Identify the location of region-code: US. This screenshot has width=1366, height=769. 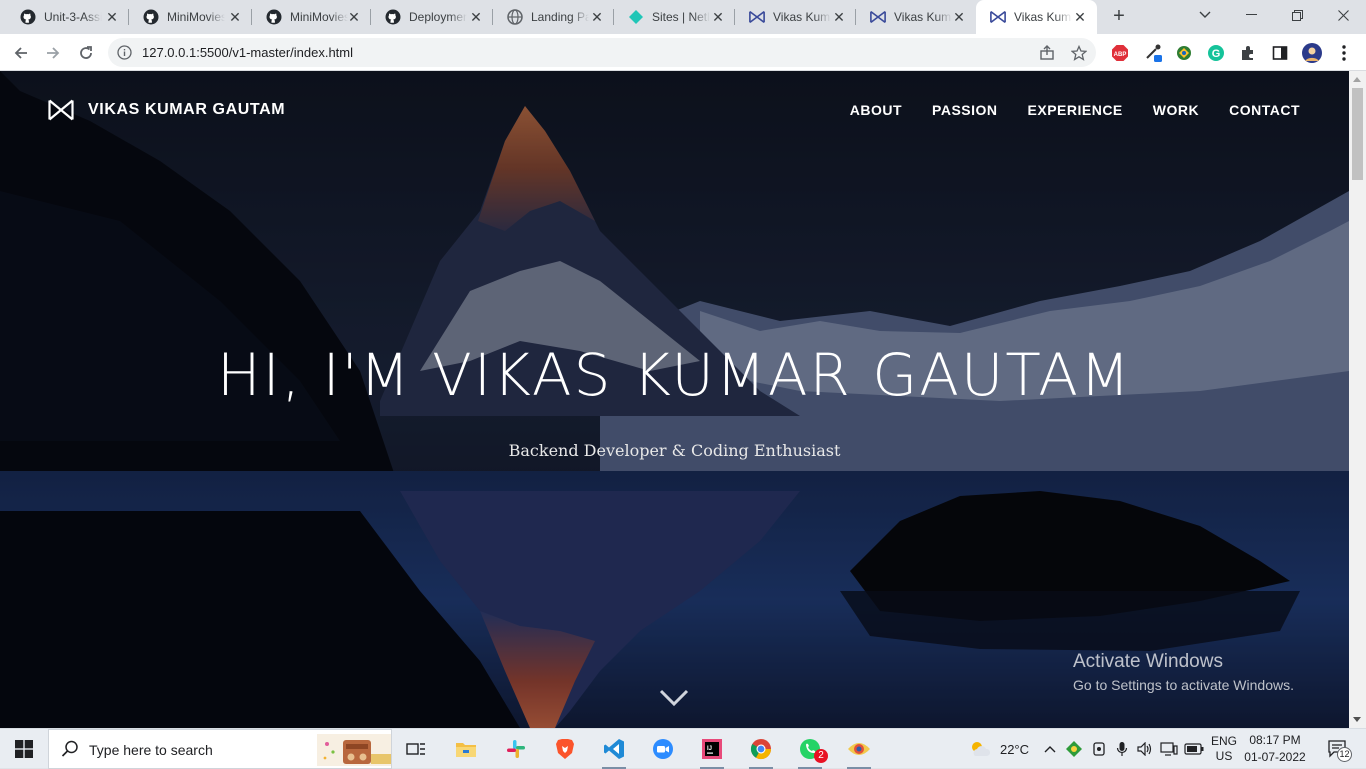
(1224, 756).